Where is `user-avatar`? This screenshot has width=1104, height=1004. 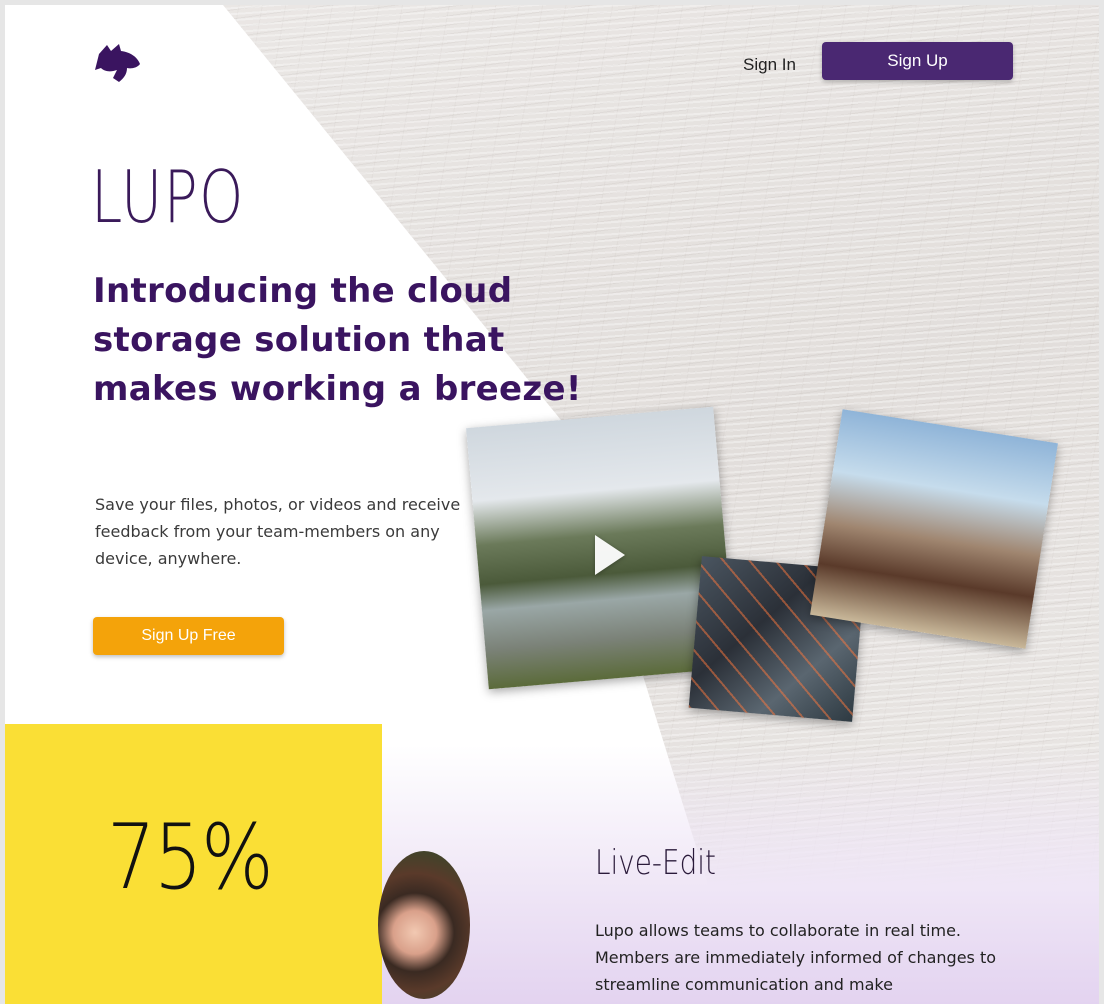
user-avatar is located at coordinates (424, 925).